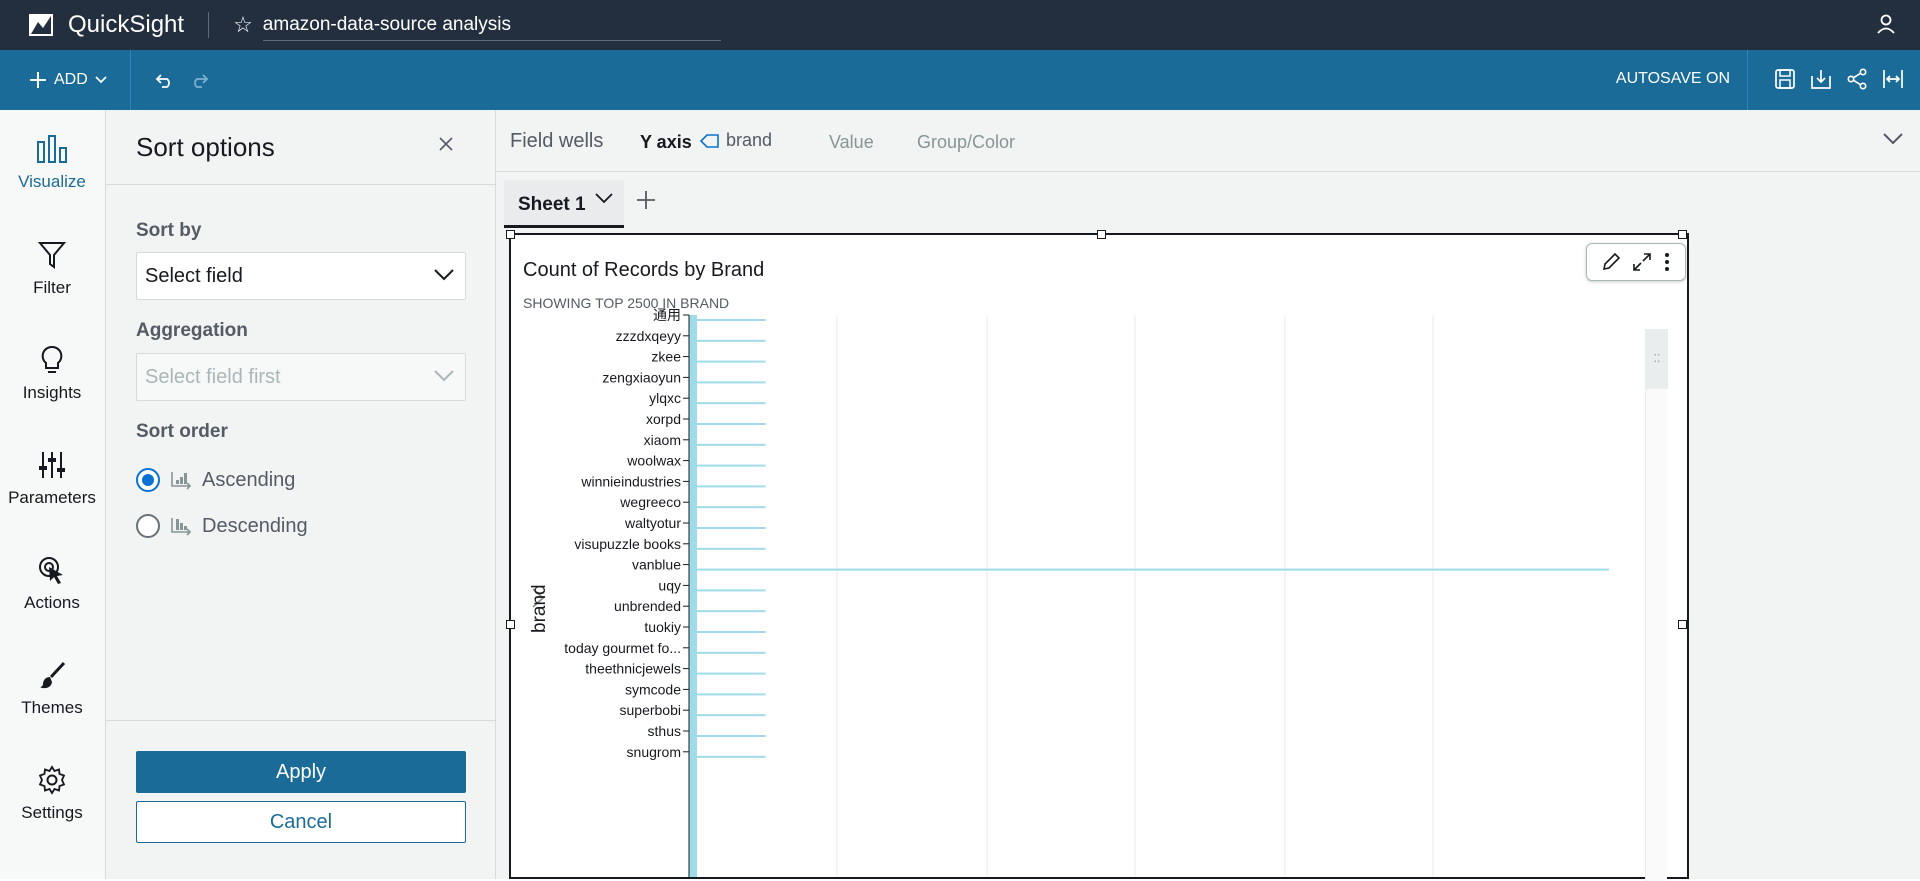 This screenshot has width=1920, height=881. I want to click on y-tick-label: theethnicjewels, so click(633, 669).